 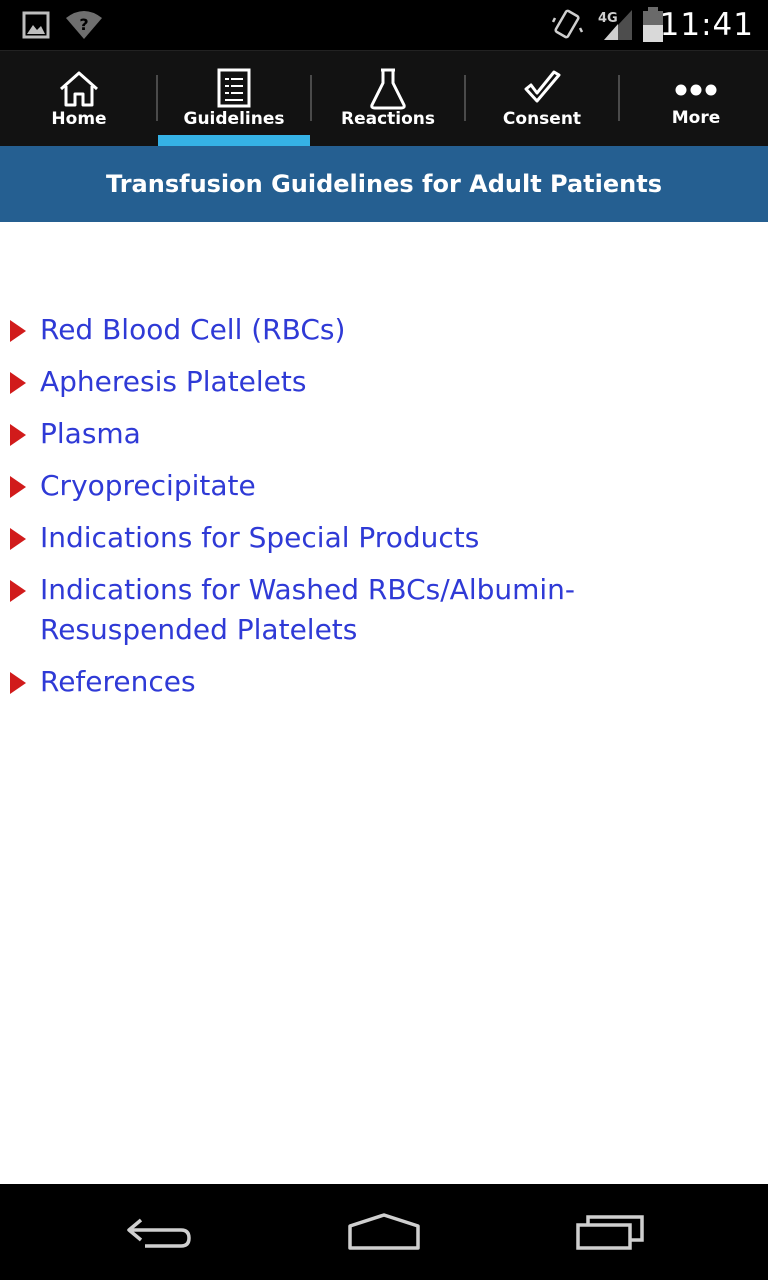 What do you see at coordinates (696, 90) in the screenshot?
I see `more-dots-icon` at bounding box center [696, 90].